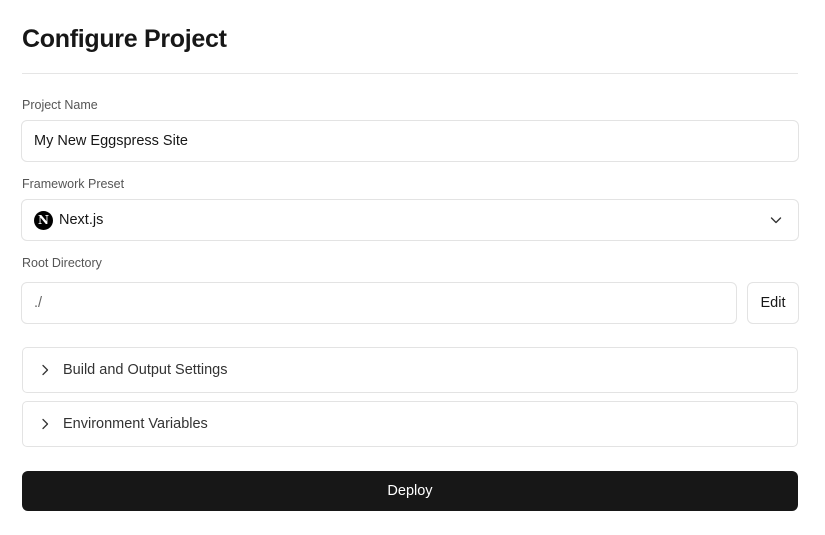  What do you see at coordinates (776, 220) in the screenshot?
I see `chevron-down-icon` at bounding box center [776, 220].